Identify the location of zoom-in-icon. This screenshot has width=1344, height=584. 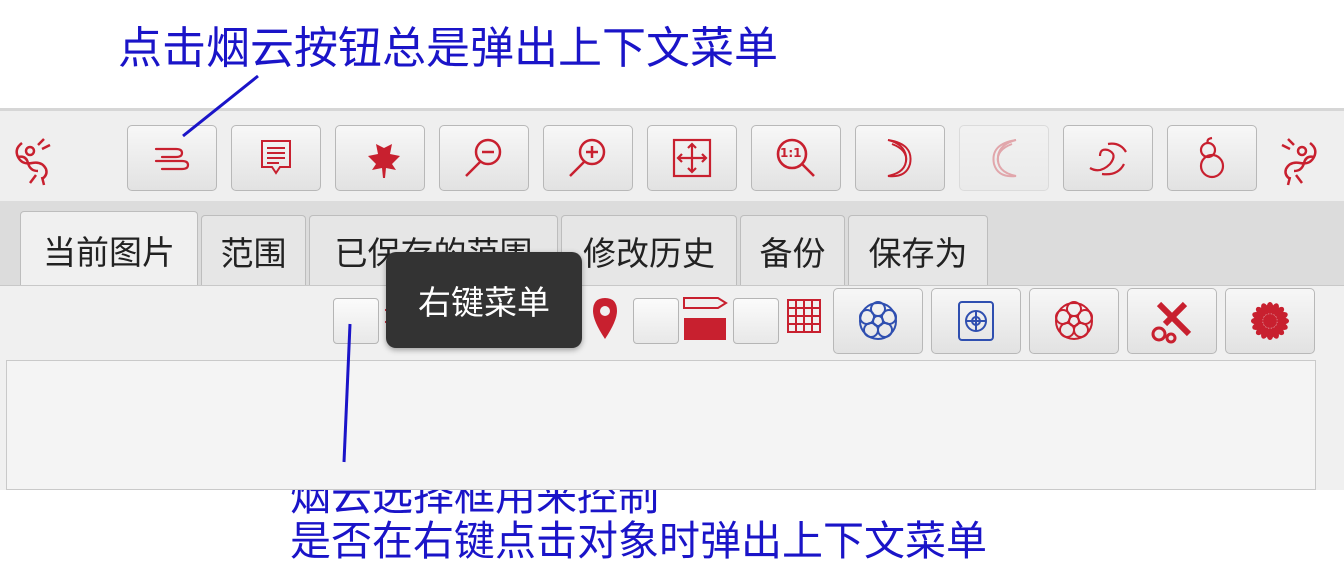
(588, 158).